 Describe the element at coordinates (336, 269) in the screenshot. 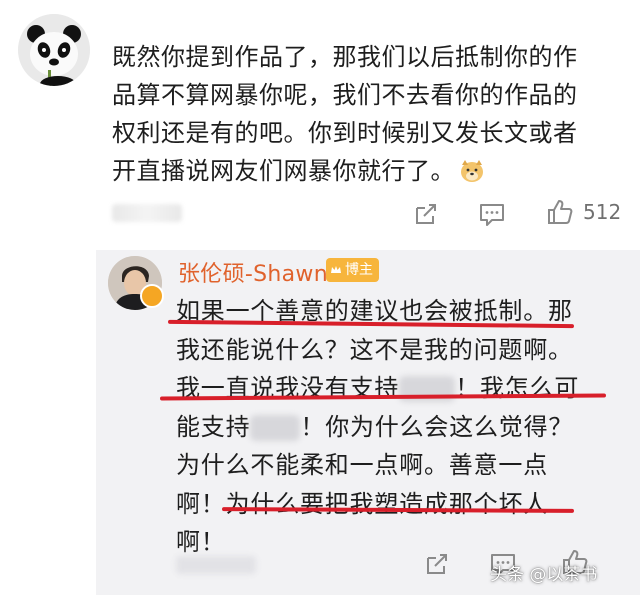

I see `blogger-badge-icon` at that location.